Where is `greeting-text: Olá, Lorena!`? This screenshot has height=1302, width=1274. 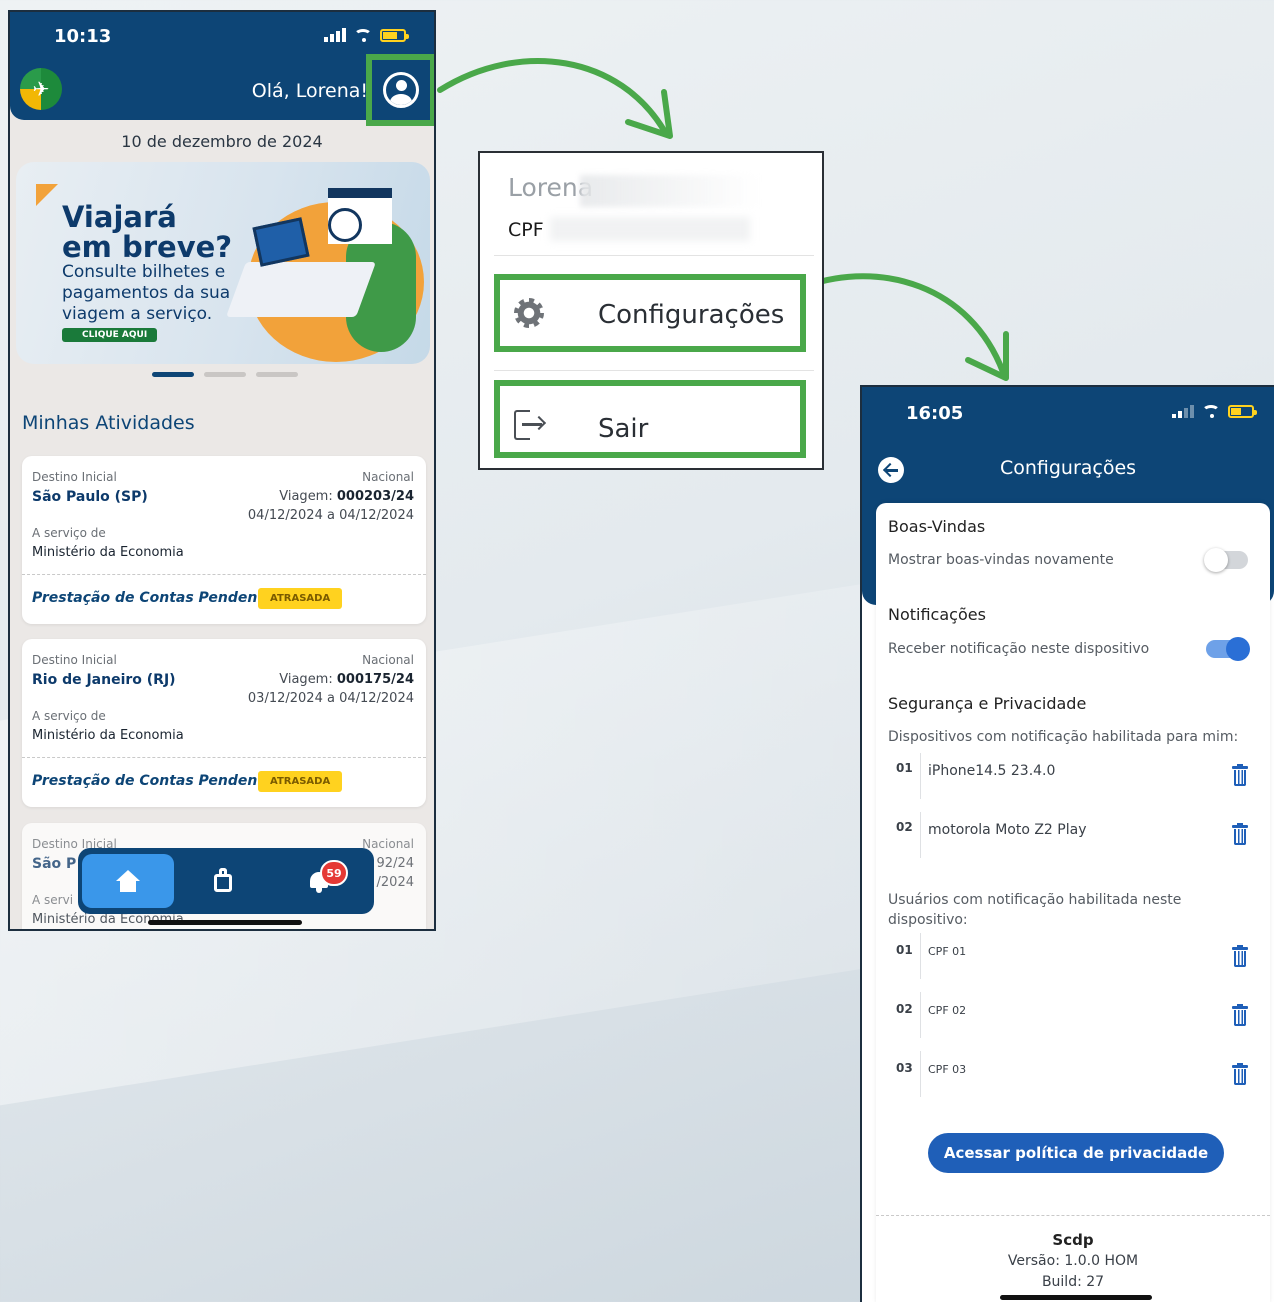
greeting-text: Olá, Lorena! is located at coordinates (309, 91).